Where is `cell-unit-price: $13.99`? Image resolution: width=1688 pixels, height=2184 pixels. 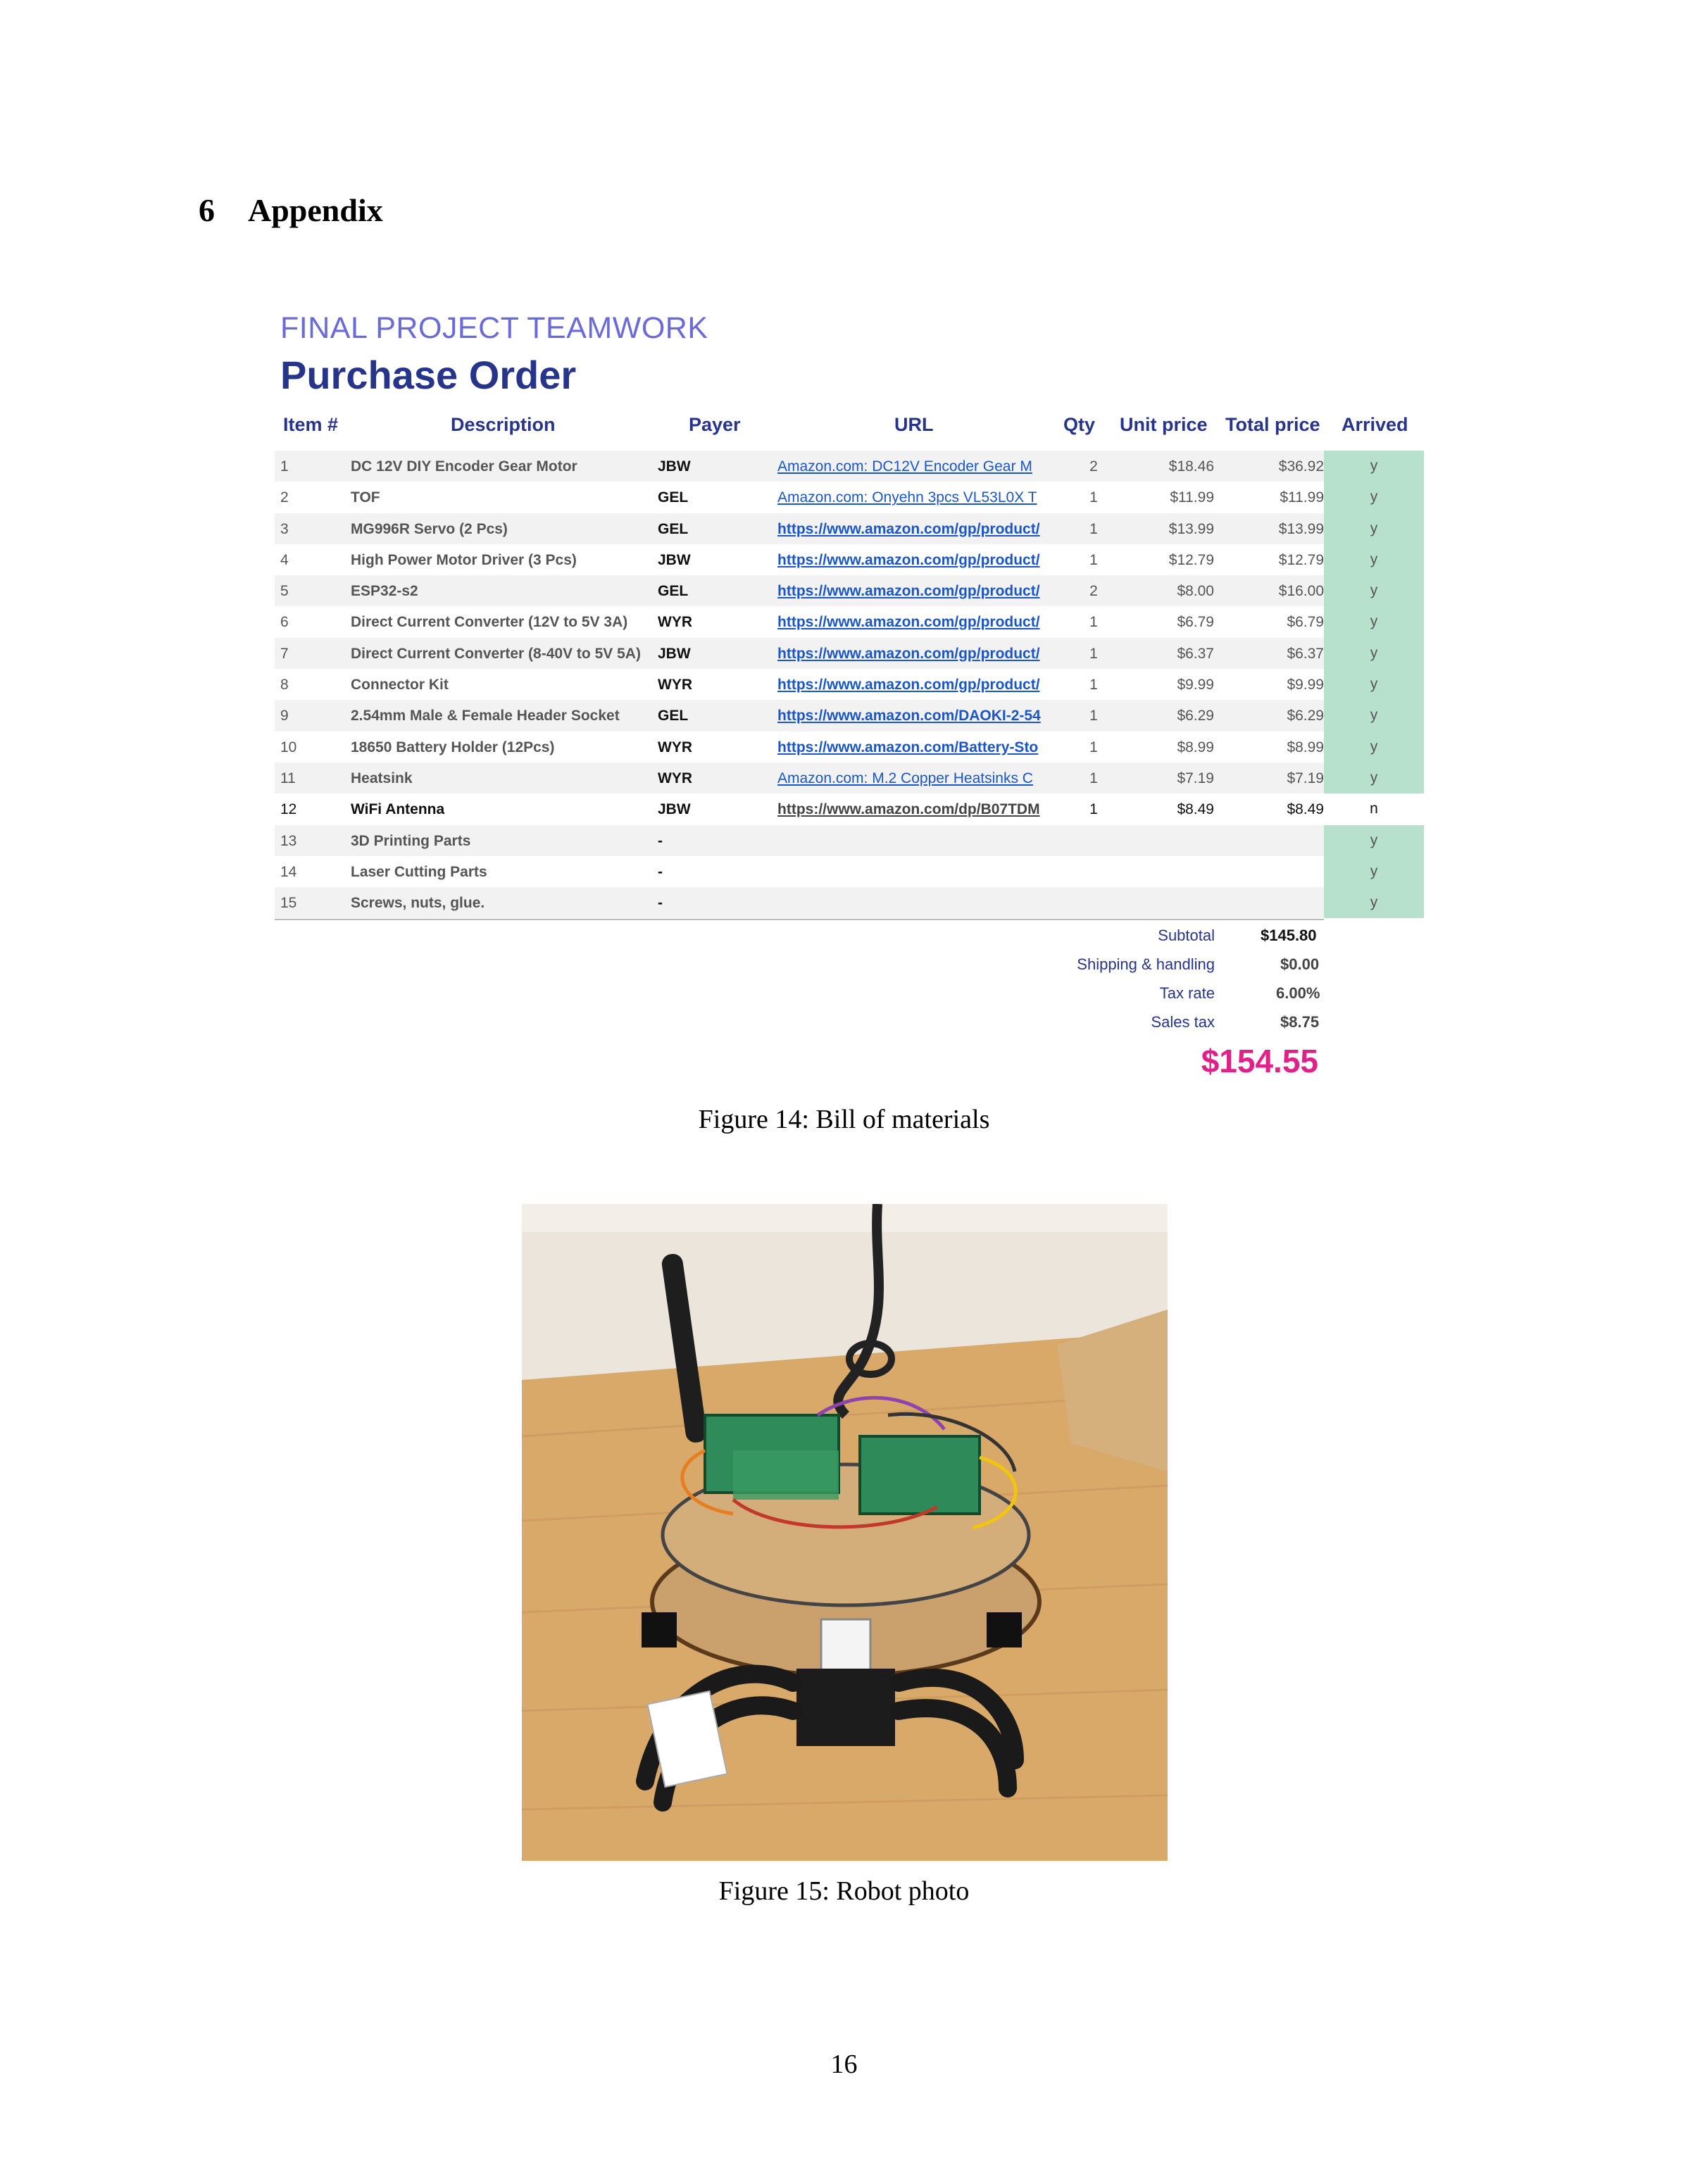
cell-unit-price: $13.99 is located at coordinates (1191, 528).